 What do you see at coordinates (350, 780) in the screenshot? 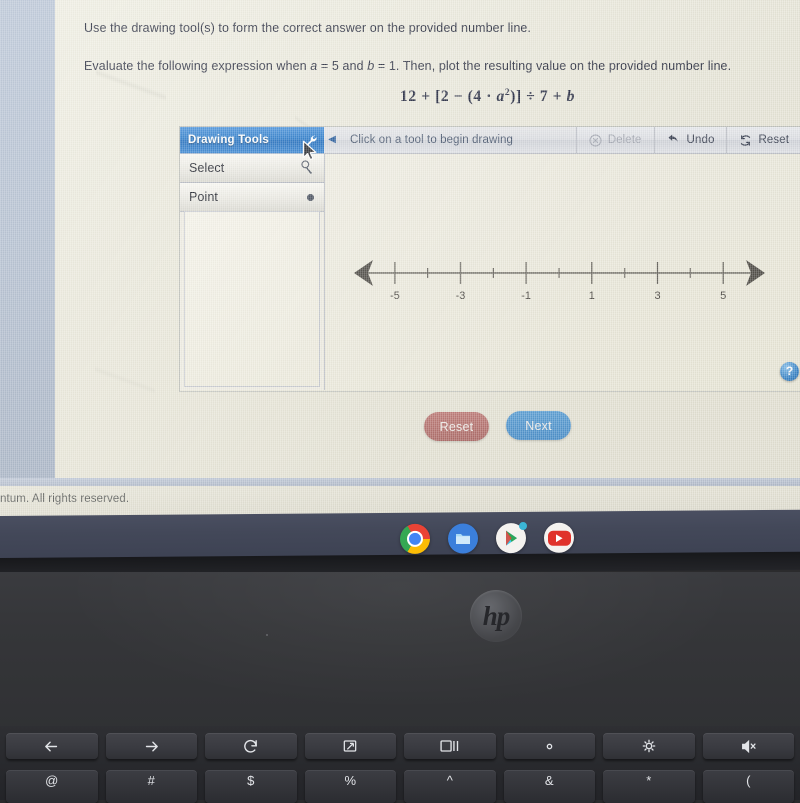
I see `key-5-shift: %` at bounding box center [350, 780].